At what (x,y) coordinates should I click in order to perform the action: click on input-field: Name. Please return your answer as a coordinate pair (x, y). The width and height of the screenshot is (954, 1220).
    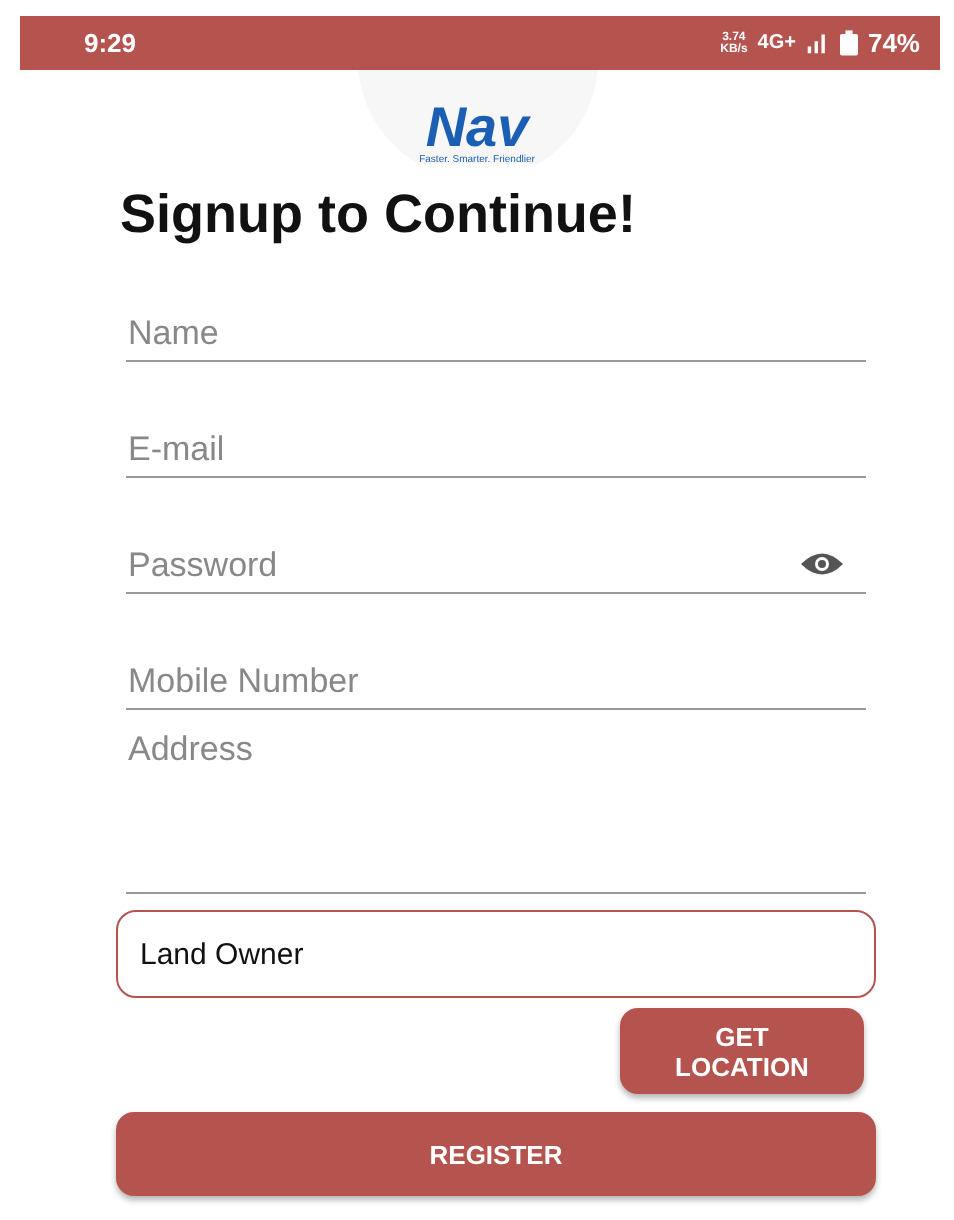
    Looking at the image, I should click on (496, 322).